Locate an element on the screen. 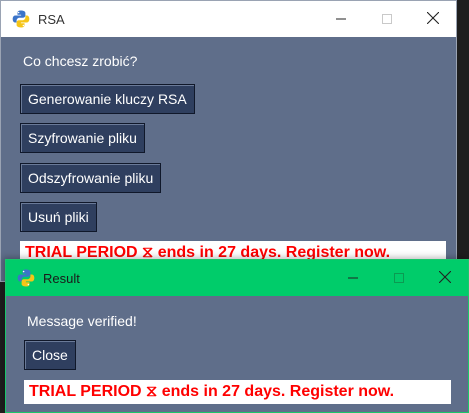 This screenshot has height=413, width=469. rsa-titlebar: RSA is located at coordinates (228, 19).